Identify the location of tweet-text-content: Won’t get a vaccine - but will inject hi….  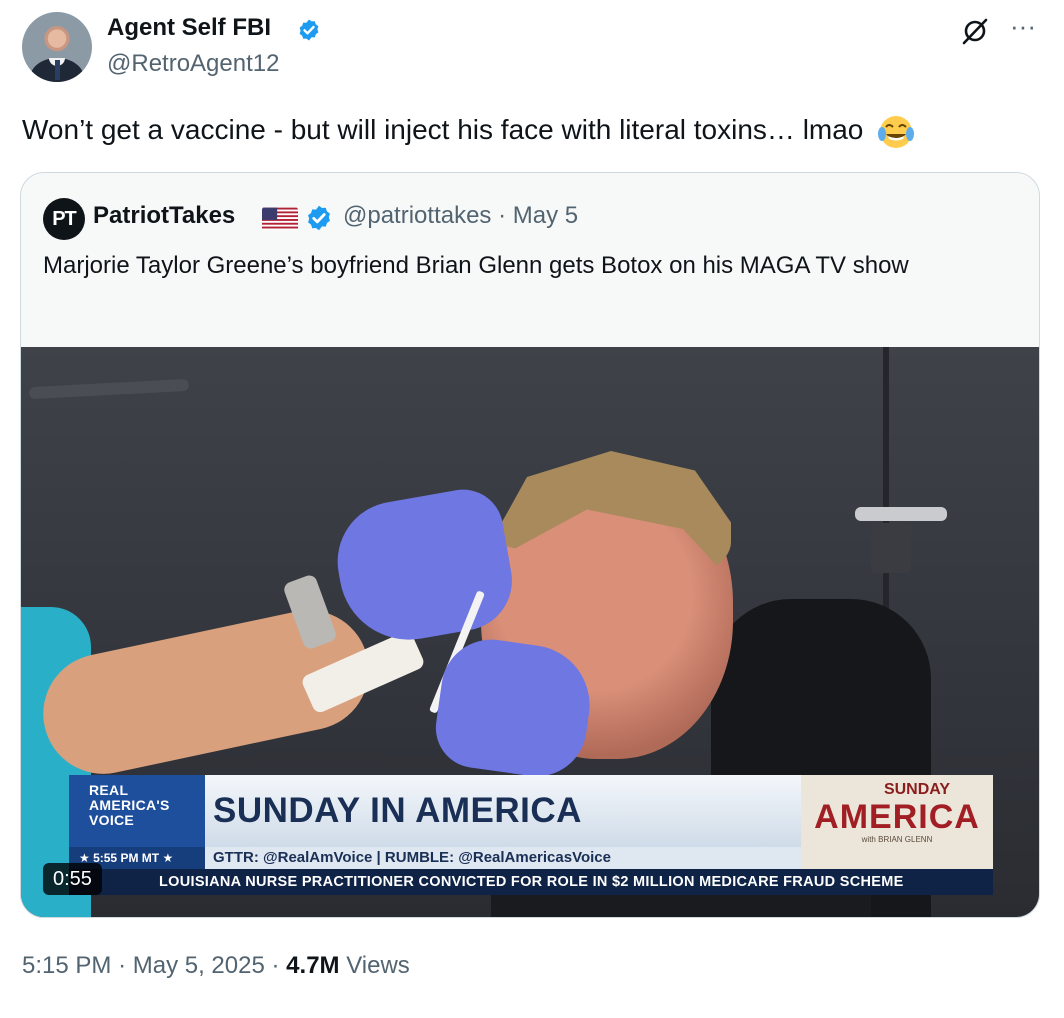
(443, 129).